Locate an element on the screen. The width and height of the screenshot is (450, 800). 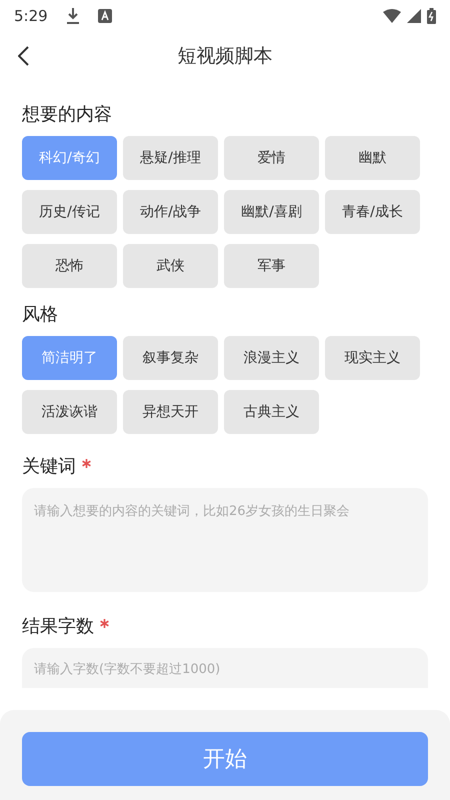
status-time: 5:29 is located at coordinates (31, 16).